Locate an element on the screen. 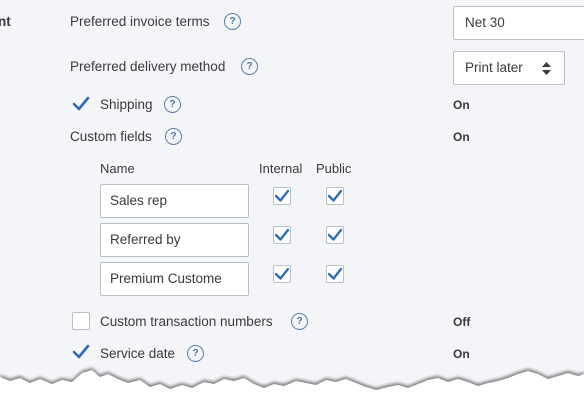 The height and width of the screenshot is (409, 584). delivery-method-value: Print later is located at coordinates (494, 67).